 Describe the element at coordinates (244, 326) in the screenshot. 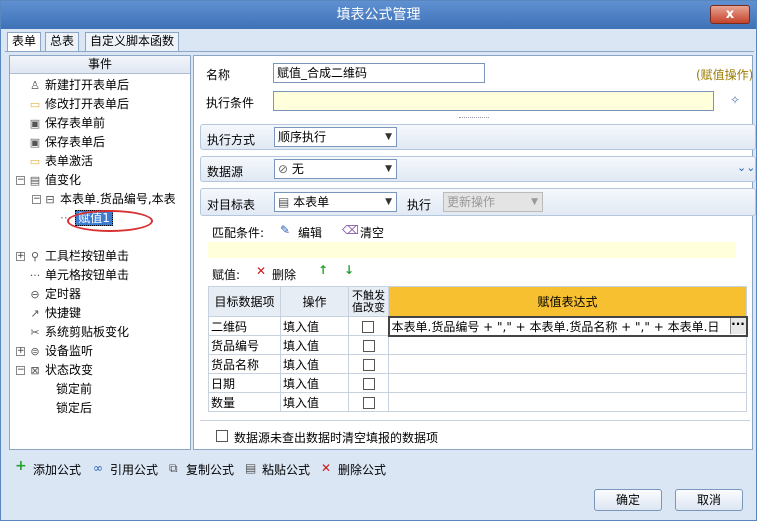

I see `cell-target: 二维码` at that location.